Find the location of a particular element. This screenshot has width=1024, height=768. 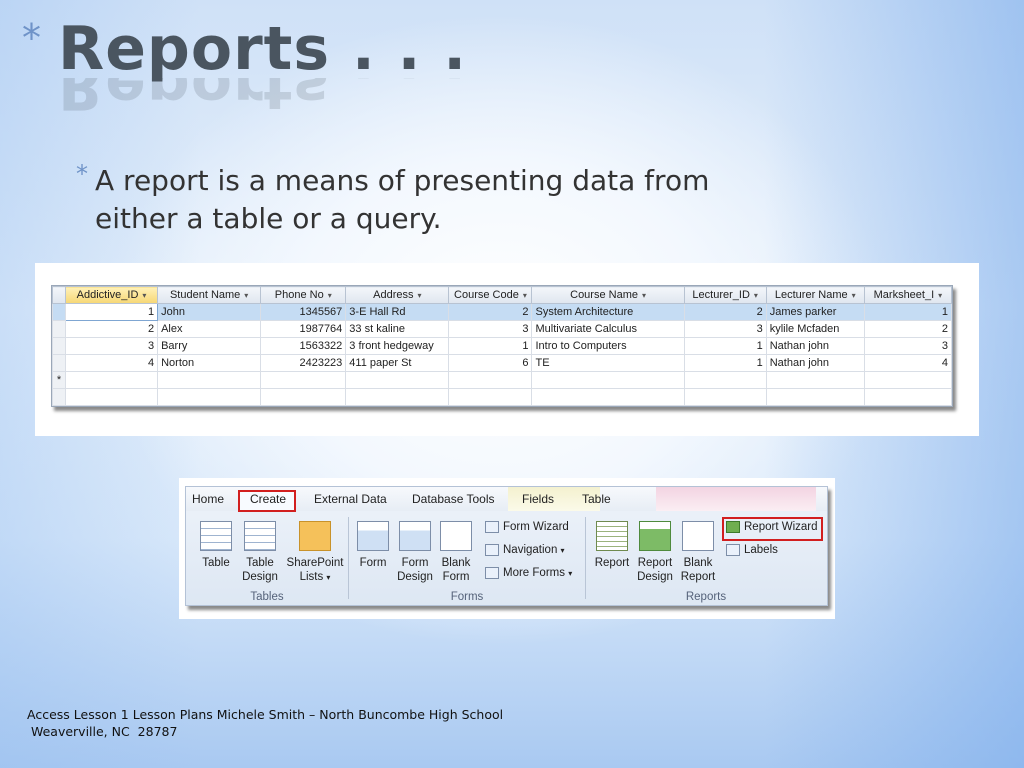

table-cell: Multivariate Calculus is located at coordinates (608, 329).